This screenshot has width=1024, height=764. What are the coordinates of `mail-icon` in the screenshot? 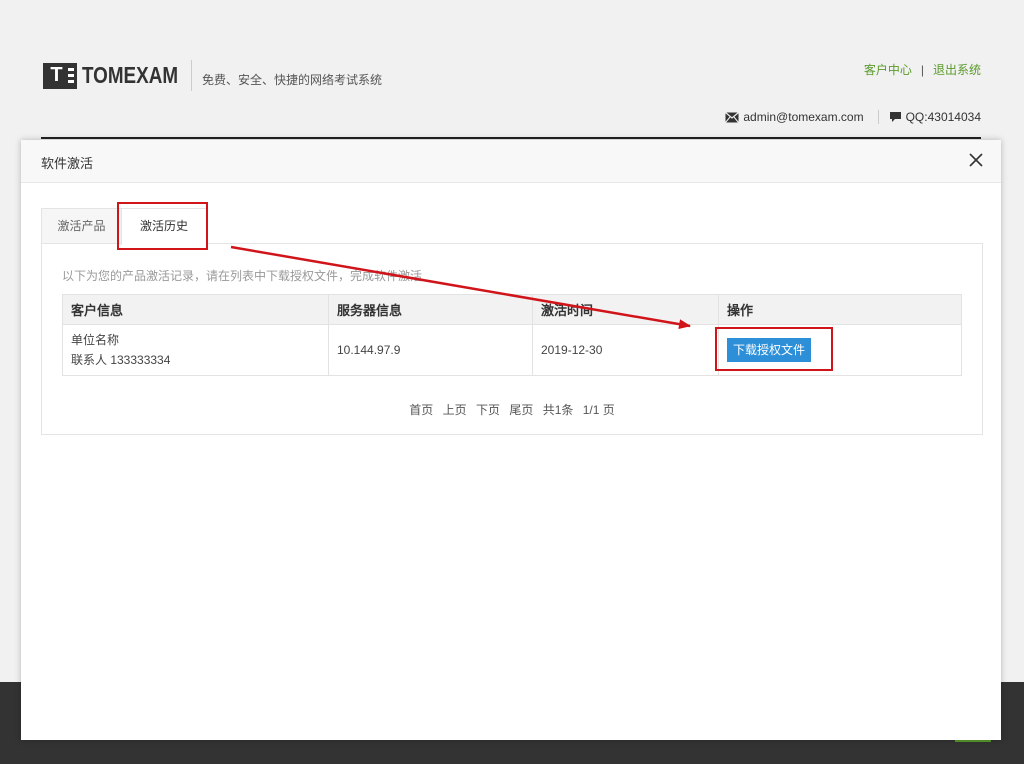 It's located at (732, 117).